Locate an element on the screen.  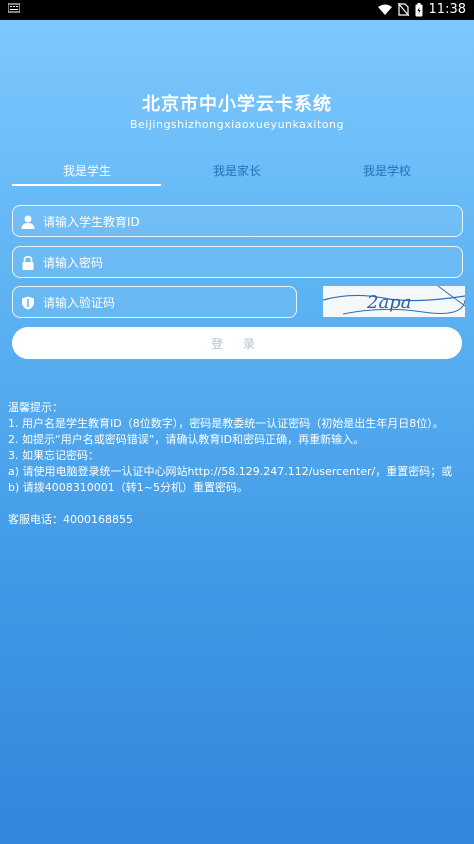
captcha-field is located at coordinates (154, 302).